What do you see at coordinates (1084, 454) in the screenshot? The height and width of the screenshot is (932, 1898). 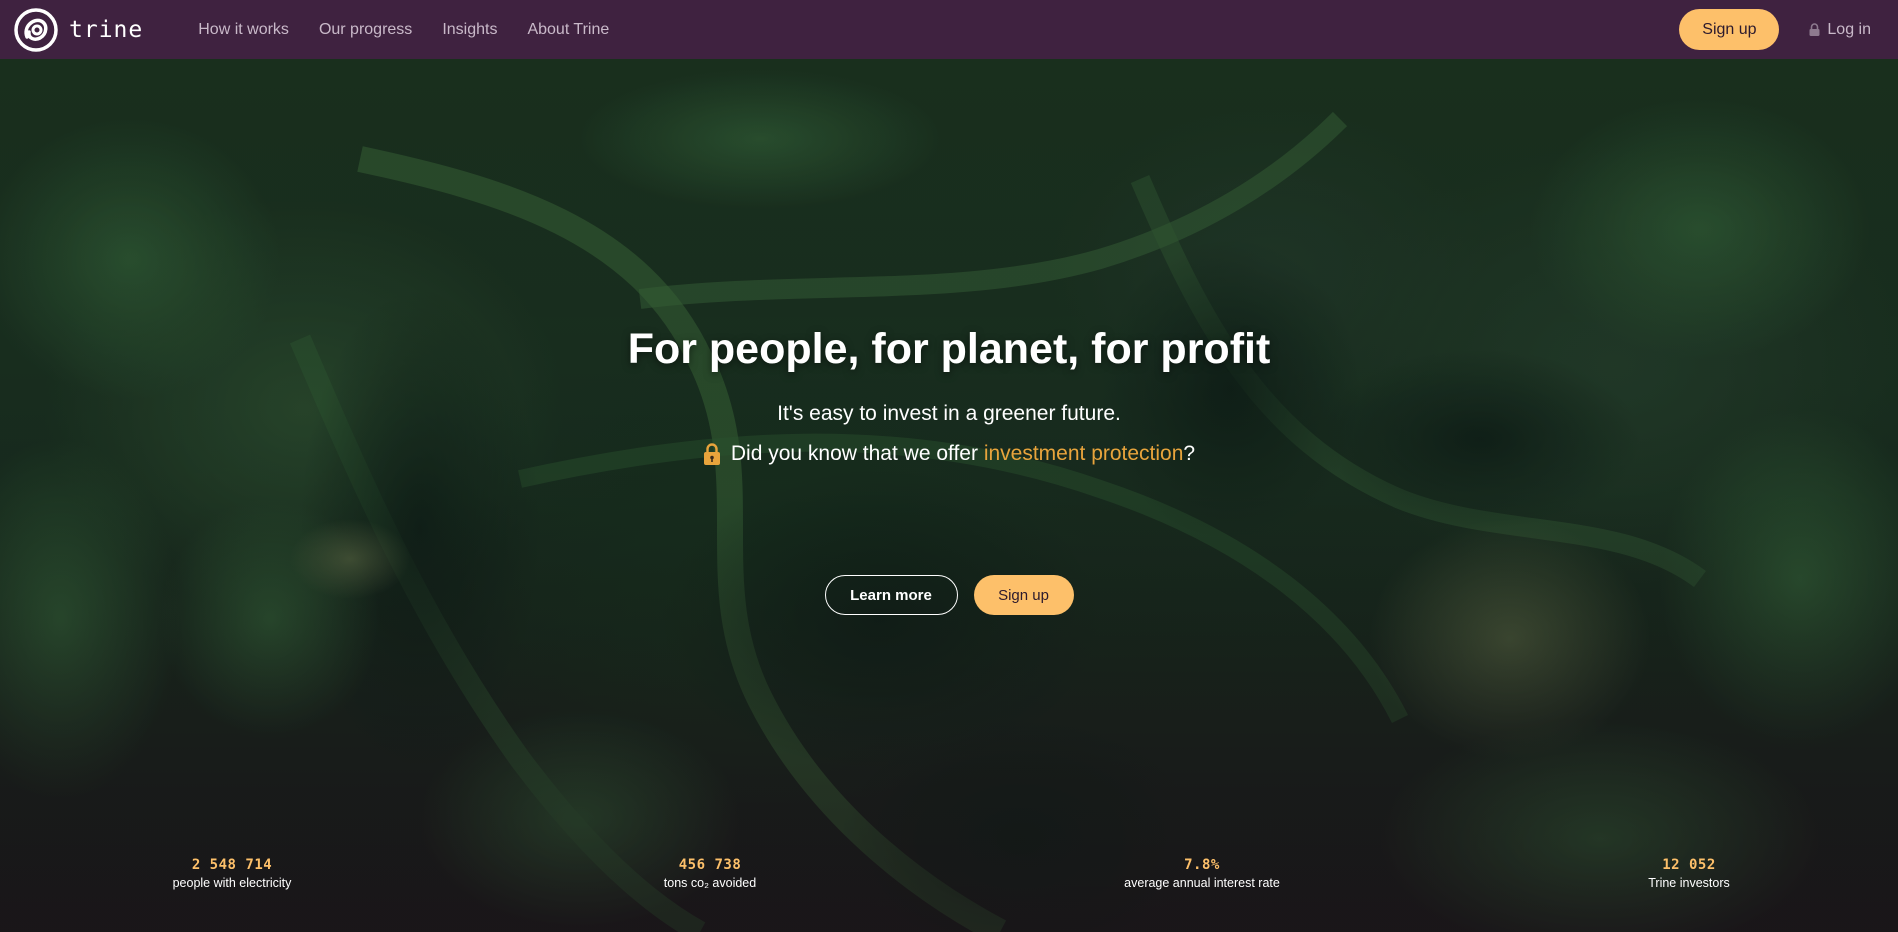 I see `investment-protection-link: investment protection` at bounding box center [1084, 454].